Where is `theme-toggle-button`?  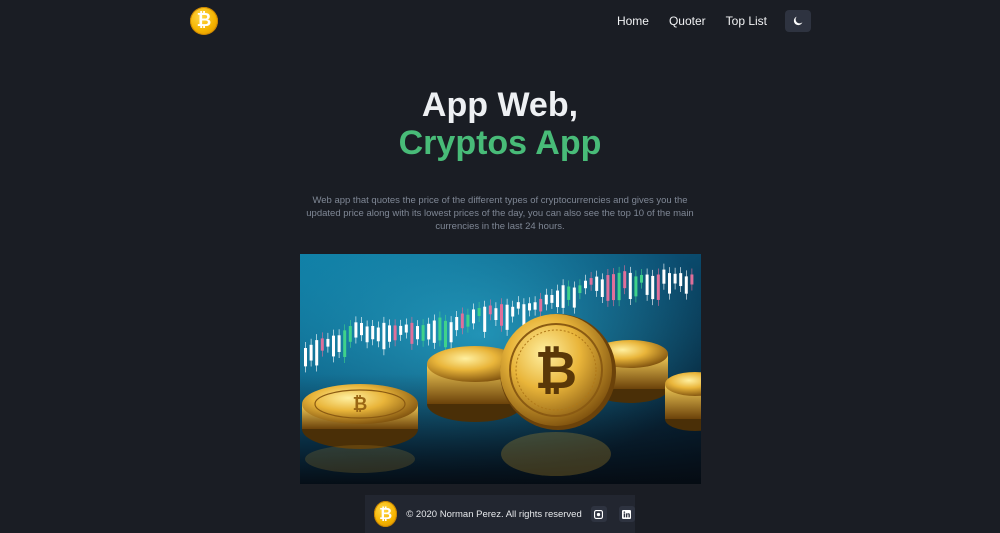
theme-toggle-button is located at coordinates (798, 21).